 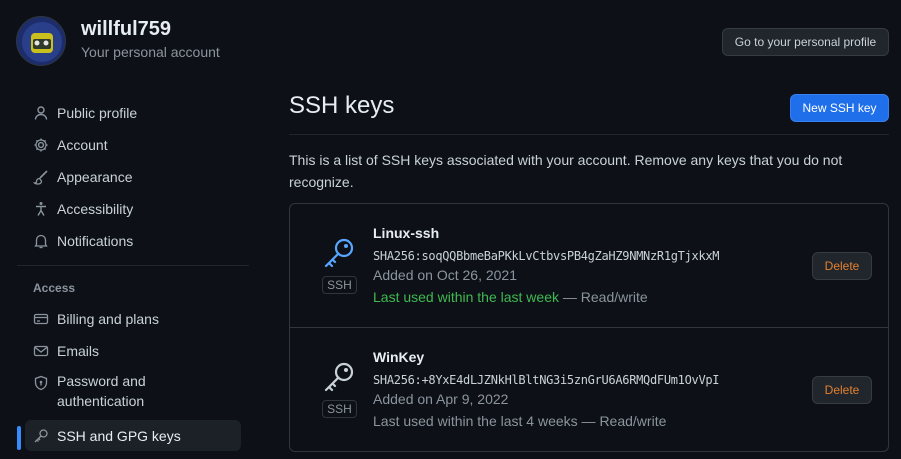 I want to click on key-added-date: Added on Oct 26, 2021, so click(x=445, y=275).